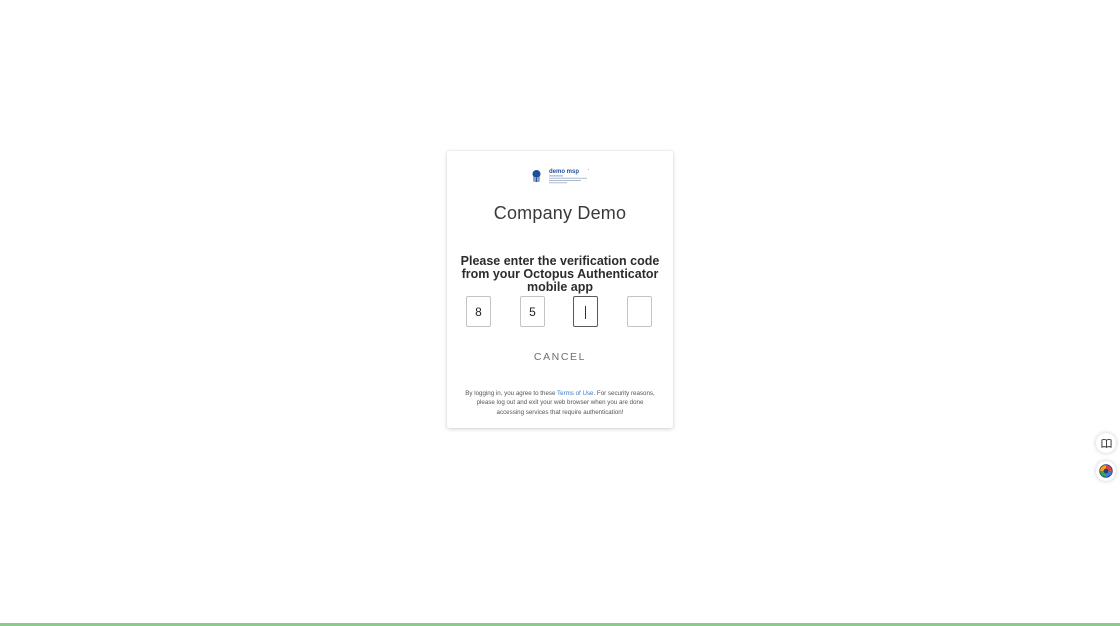 This screenshot has height=626, width=1120. I want to click on verification-code-row, so click(561, 312).